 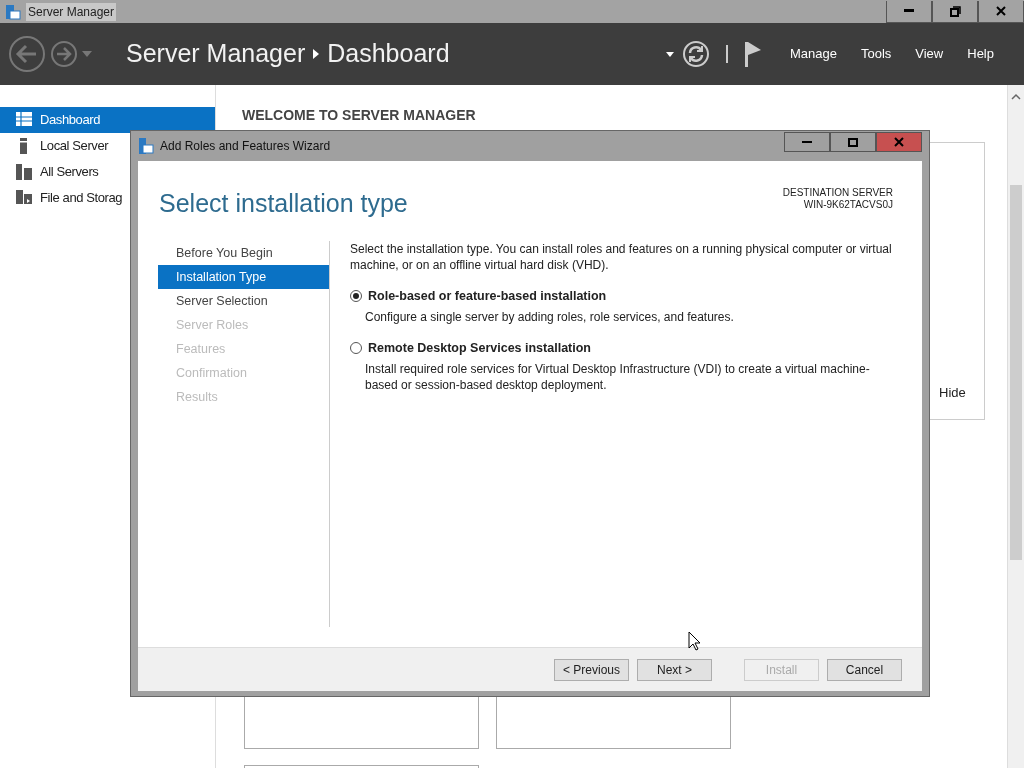 I want to click on menu-item: Help, so click(x=980, y=54).